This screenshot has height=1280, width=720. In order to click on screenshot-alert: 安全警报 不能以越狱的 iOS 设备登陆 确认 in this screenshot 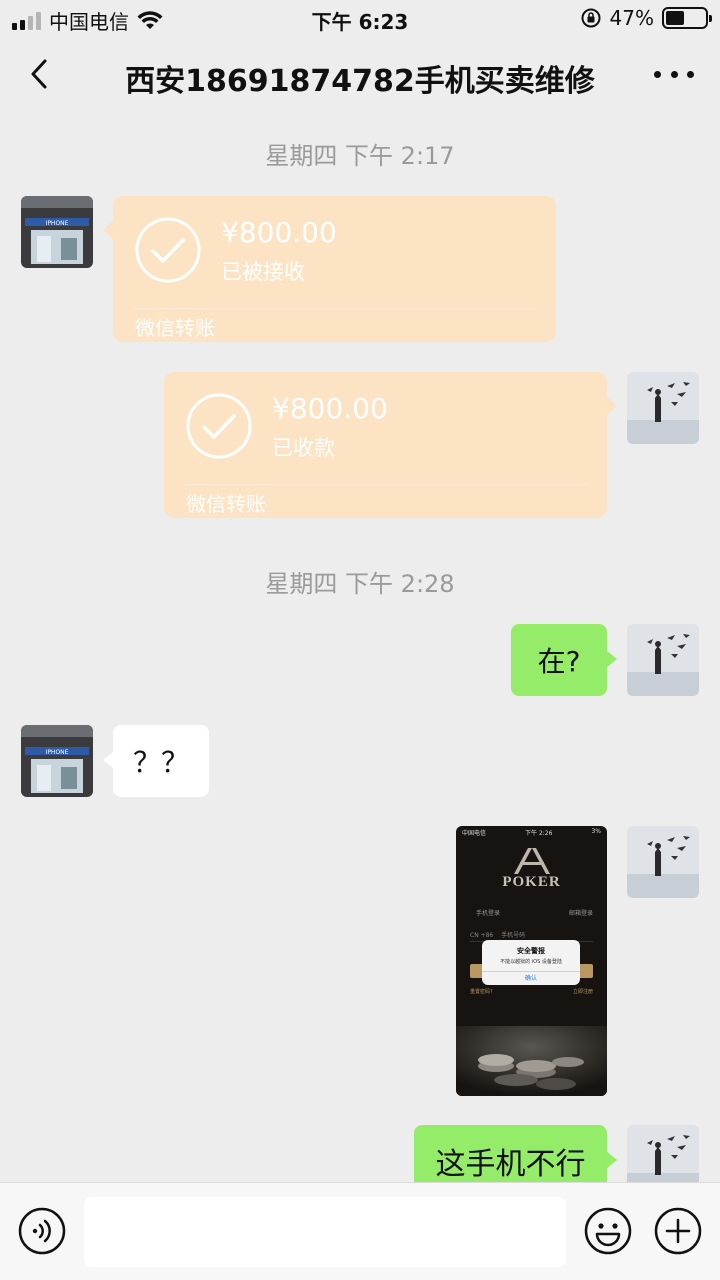, I will do `click(531, 962)`.